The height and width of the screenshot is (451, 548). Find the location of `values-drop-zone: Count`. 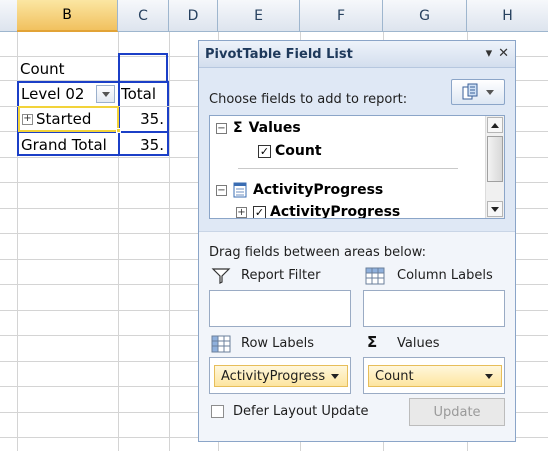

values-drop-zone: Count is located at coordinates (434, 375).